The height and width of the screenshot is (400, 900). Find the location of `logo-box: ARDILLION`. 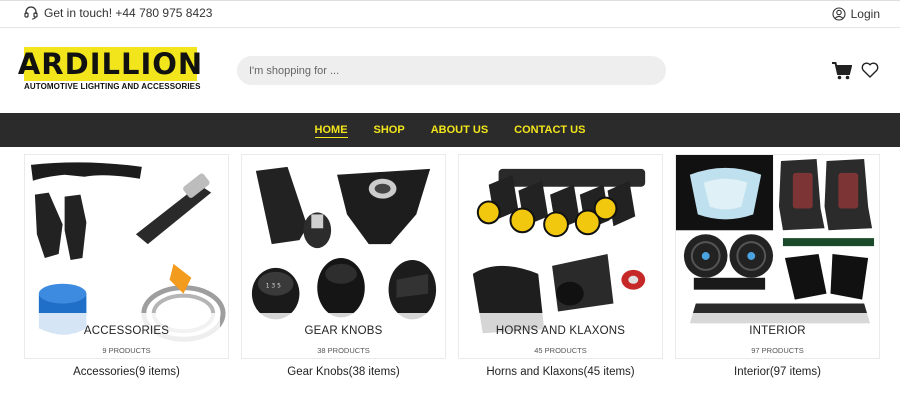

logo-box: ARDILLION is located at coordinates (110, 64).